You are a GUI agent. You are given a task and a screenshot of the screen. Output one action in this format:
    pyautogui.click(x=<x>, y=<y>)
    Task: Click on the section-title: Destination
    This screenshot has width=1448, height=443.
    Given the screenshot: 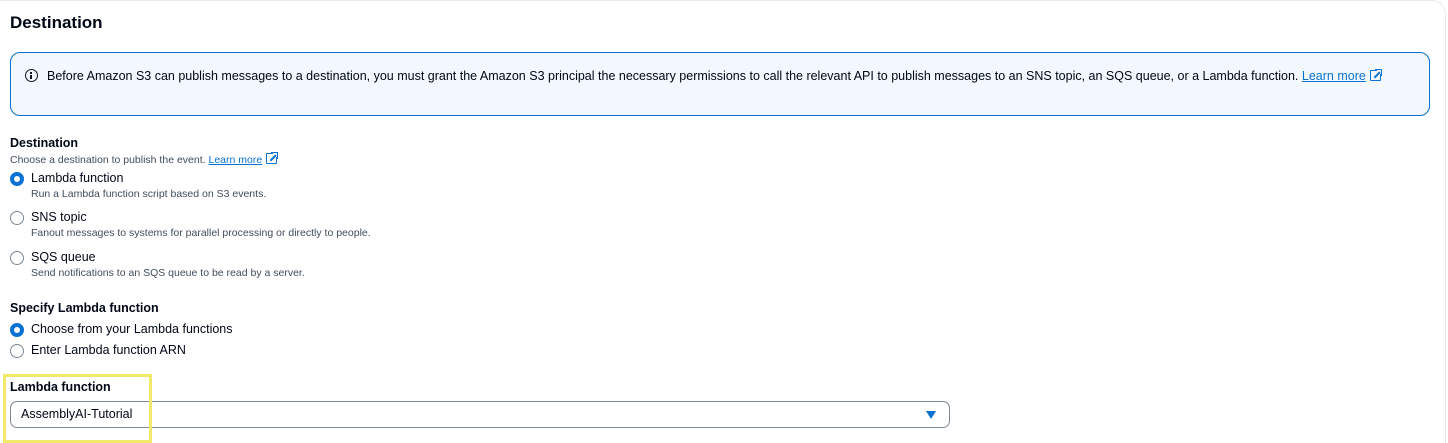 What is the action you would take?
    pyautogui.click(x=56, y=22)
    